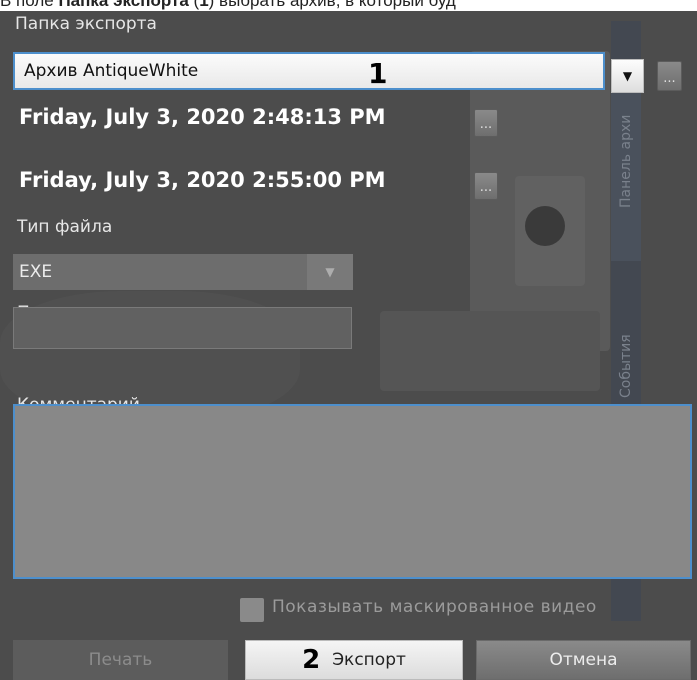 Image resolution: width=697 pixels, height=680 pixels. I want to click on masked-video-label: Показывать маскированное видео, so click(434, 607).